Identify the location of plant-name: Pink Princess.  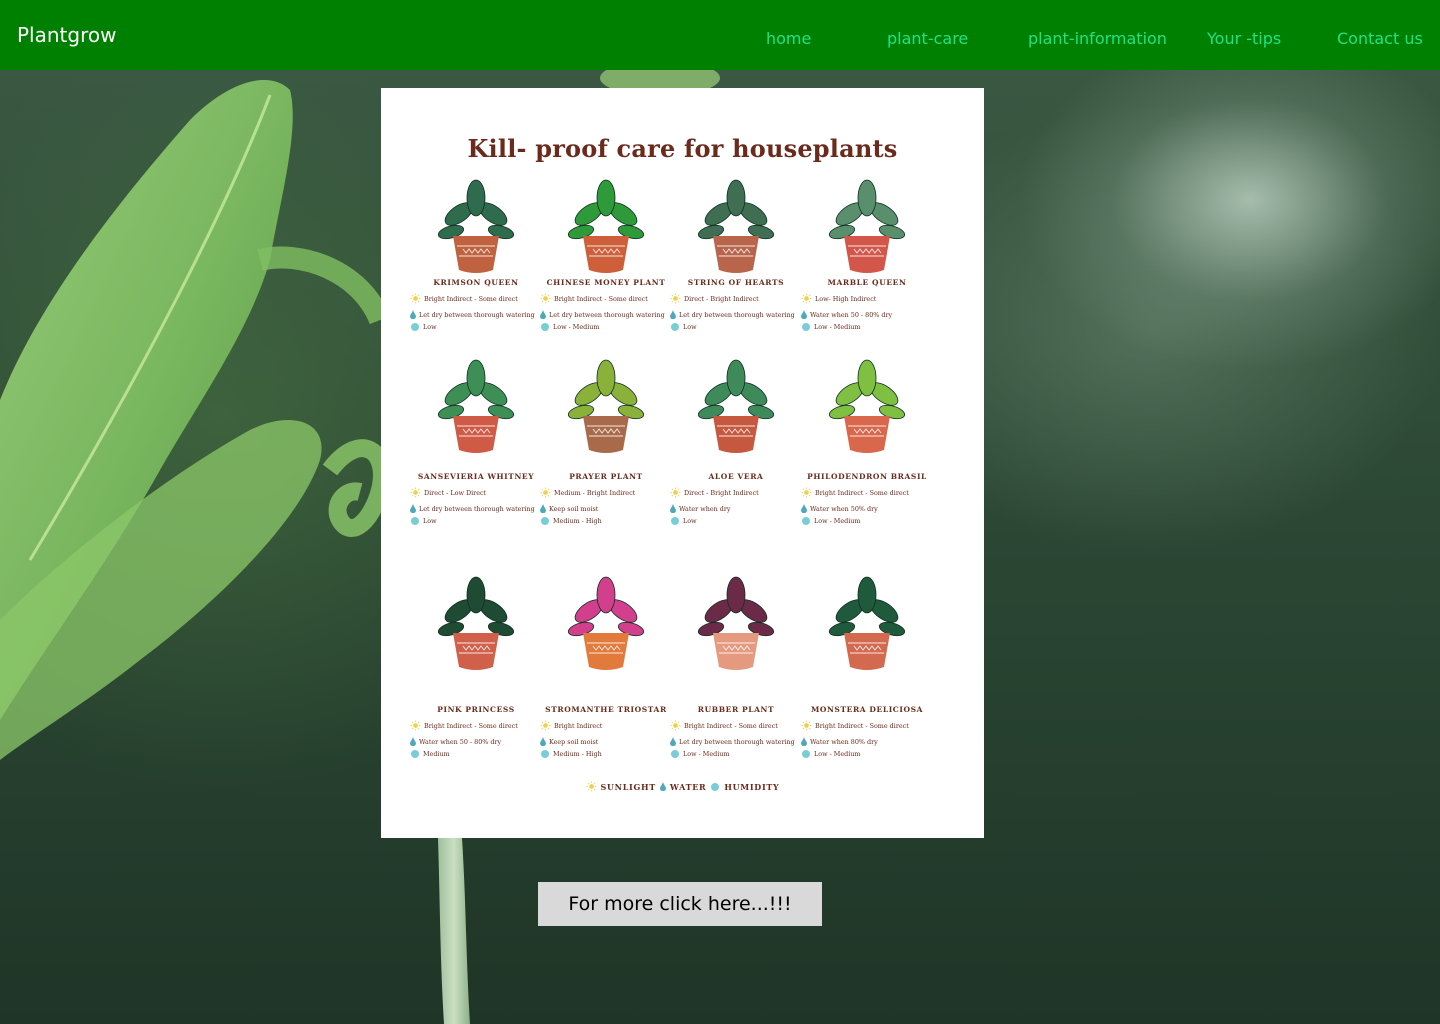
(476, 709).